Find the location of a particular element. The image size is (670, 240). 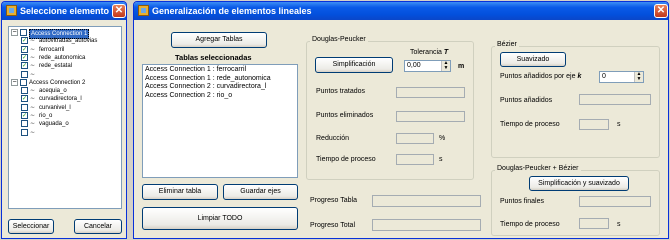

points-spinner: ▲ ▼ is located at coordinates (638, 77).